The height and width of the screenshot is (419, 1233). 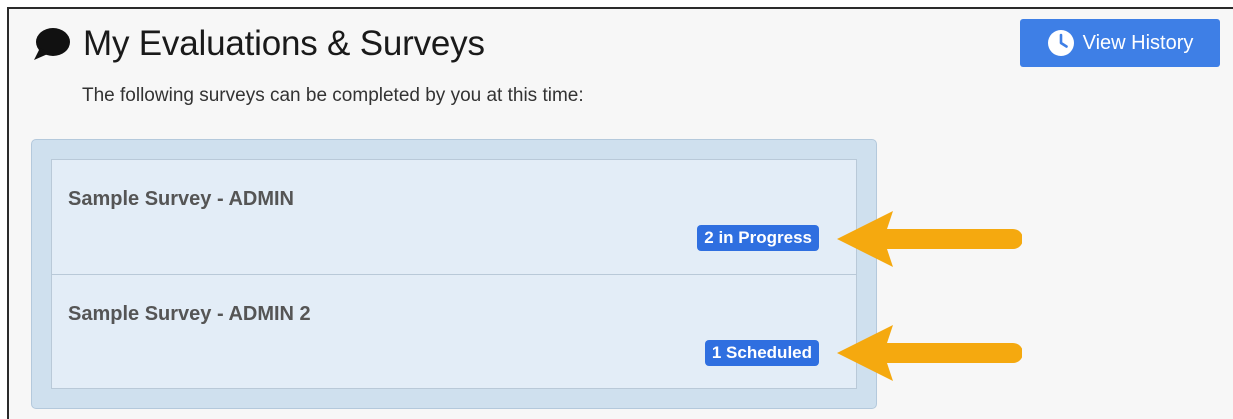 I want to click on view-history-label: View History, so click(x=1138, y=42).